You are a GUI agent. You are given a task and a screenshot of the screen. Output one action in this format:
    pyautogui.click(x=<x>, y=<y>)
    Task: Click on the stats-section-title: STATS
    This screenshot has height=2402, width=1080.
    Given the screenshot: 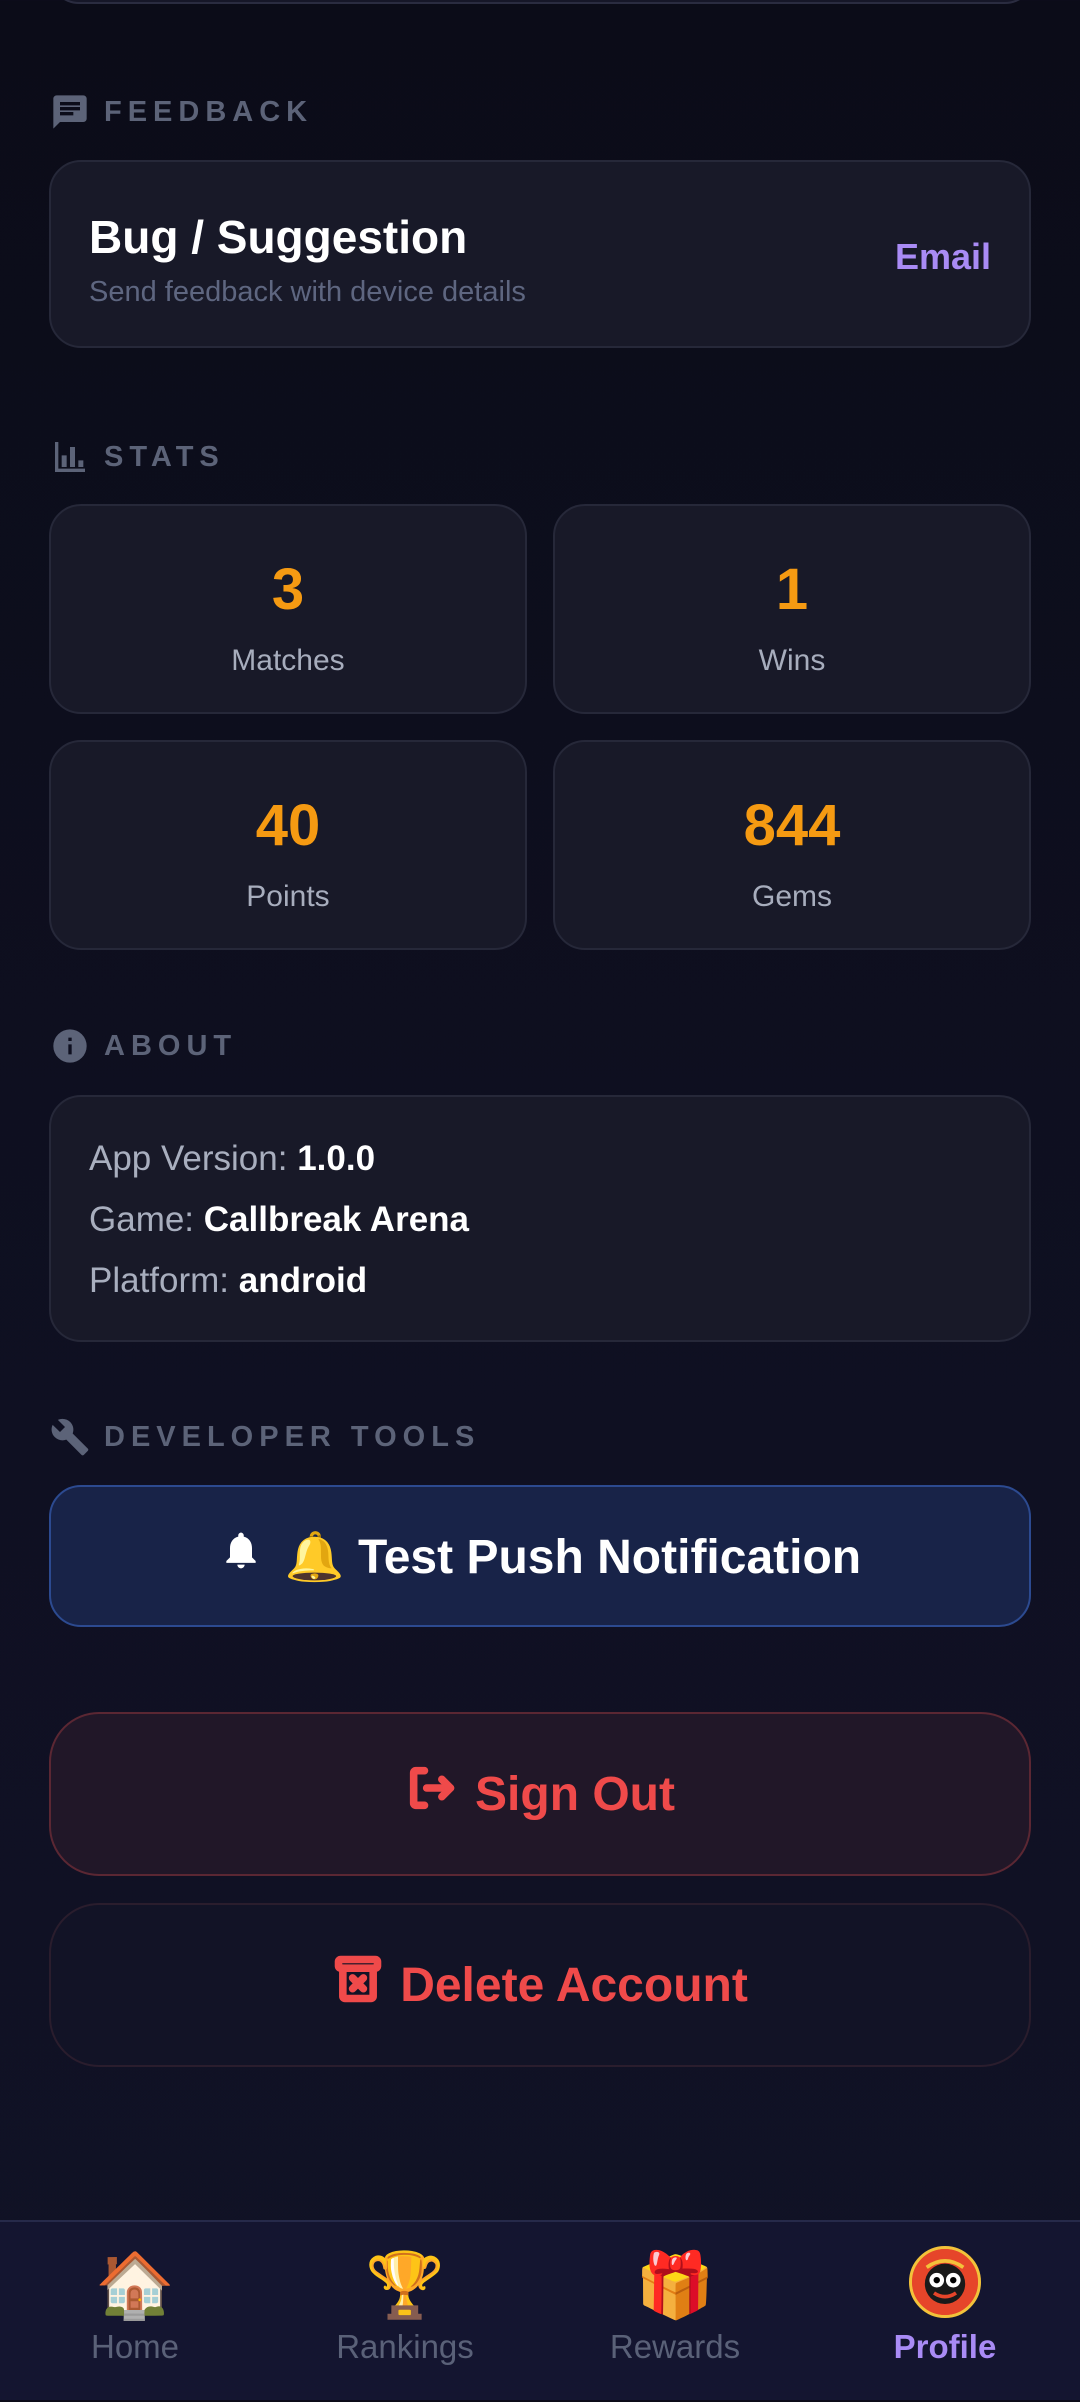 What is the action you would take?
    pyautogui.click(x=164, y=456)
    